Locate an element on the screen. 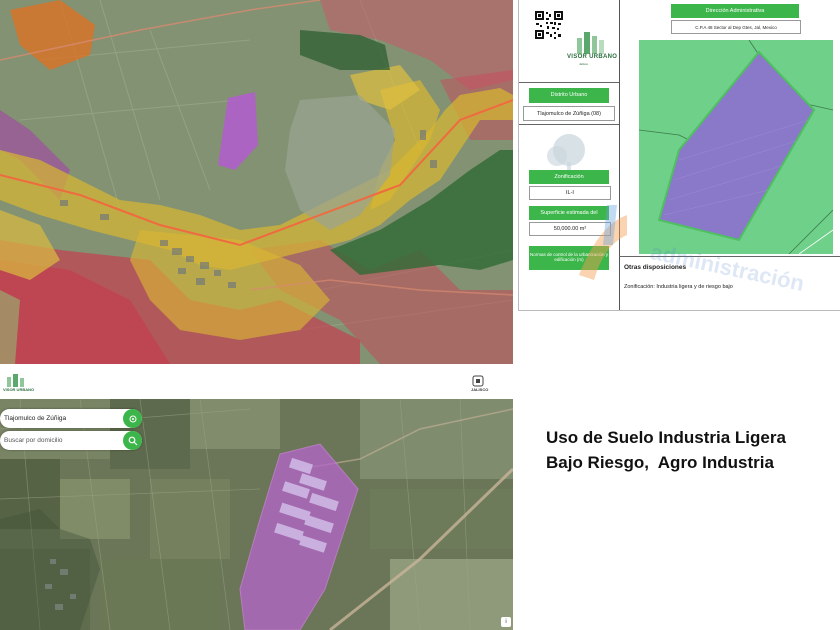 The height and width of the screenshot is (630, 840). locate-button is located at coordinates (132, 418).